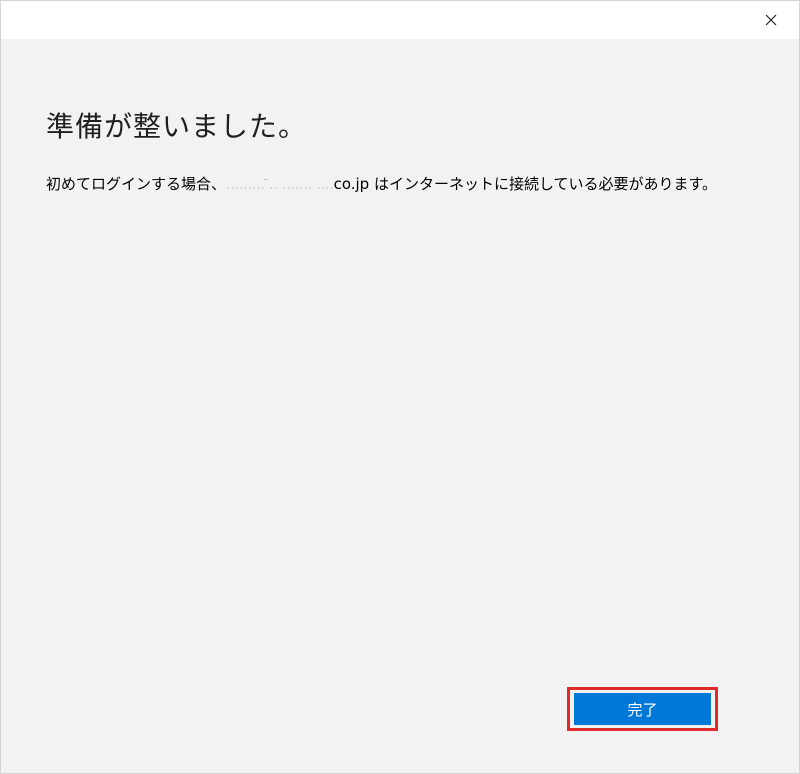  What do you see at coordinates (280, 185) in the screenshot?
I see `redacted-domain-text: ……… ̄‥ ‥‥… ….` at bounding box center [280, 185].